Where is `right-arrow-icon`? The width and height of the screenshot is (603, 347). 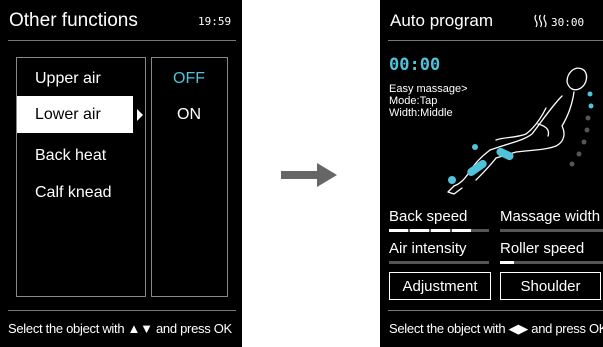 right-arrow-icon is located at coordinates (309, 175).